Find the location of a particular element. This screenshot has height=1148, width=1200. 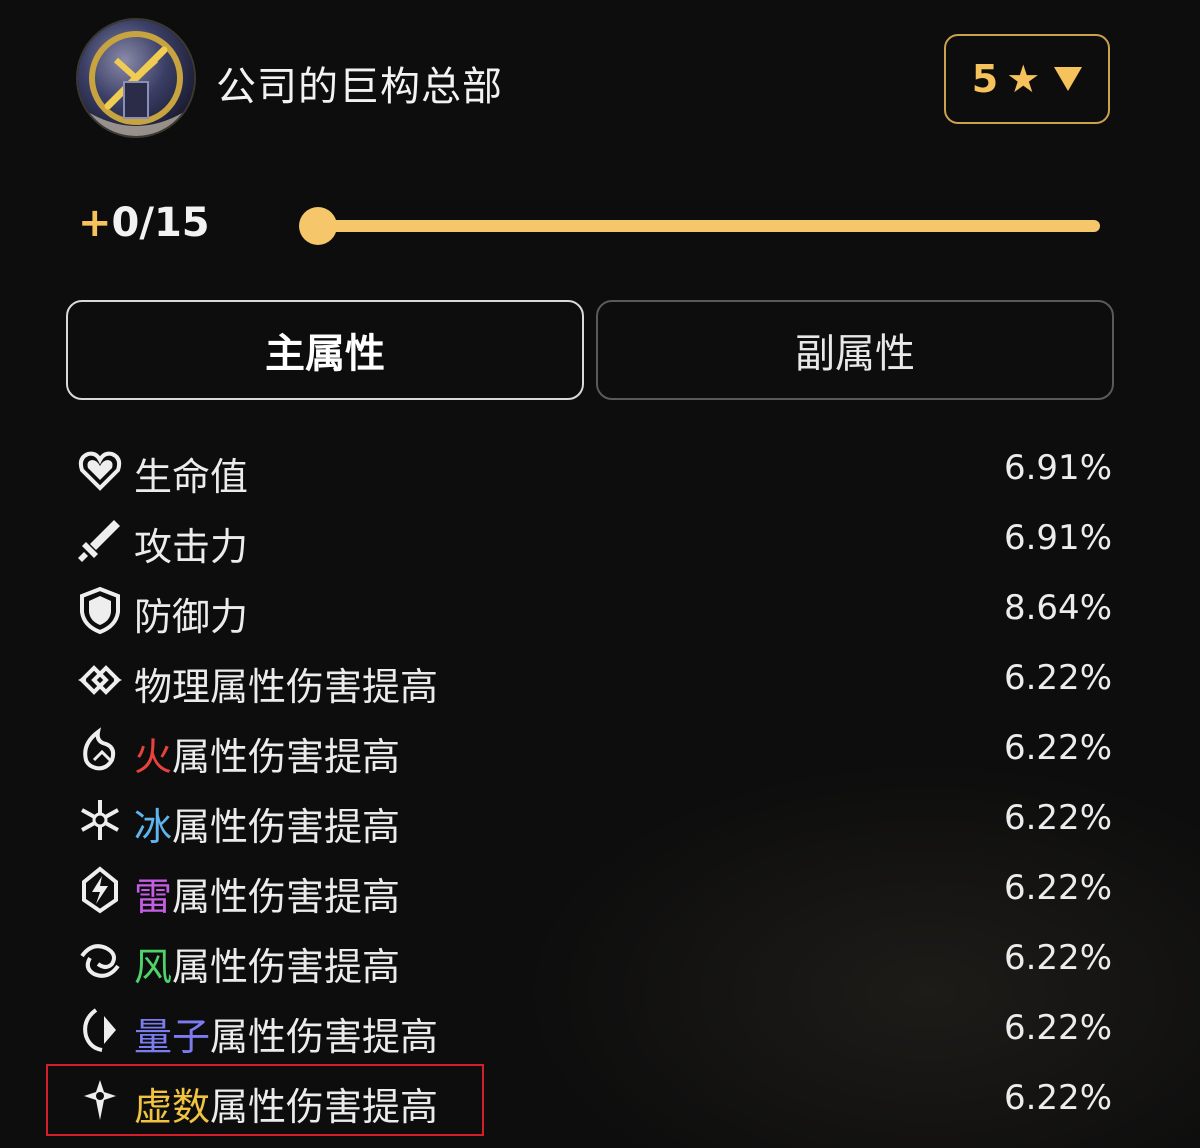

stat-label: 雷属性伤害提高 is located at coordinates (267, 893).